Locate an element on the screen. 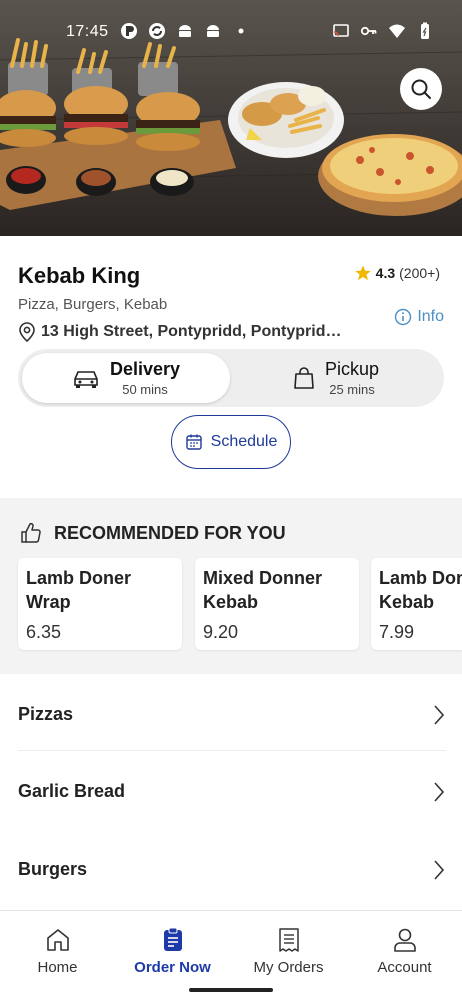  pickup-label: Pickup is located at coordinates (352, 369).